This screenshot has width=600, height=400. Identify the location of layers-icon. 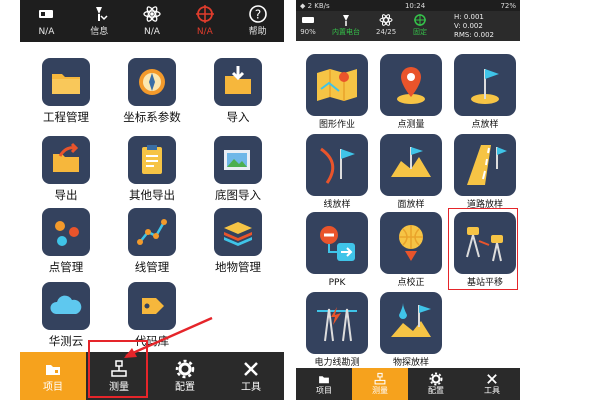
(238, 234).